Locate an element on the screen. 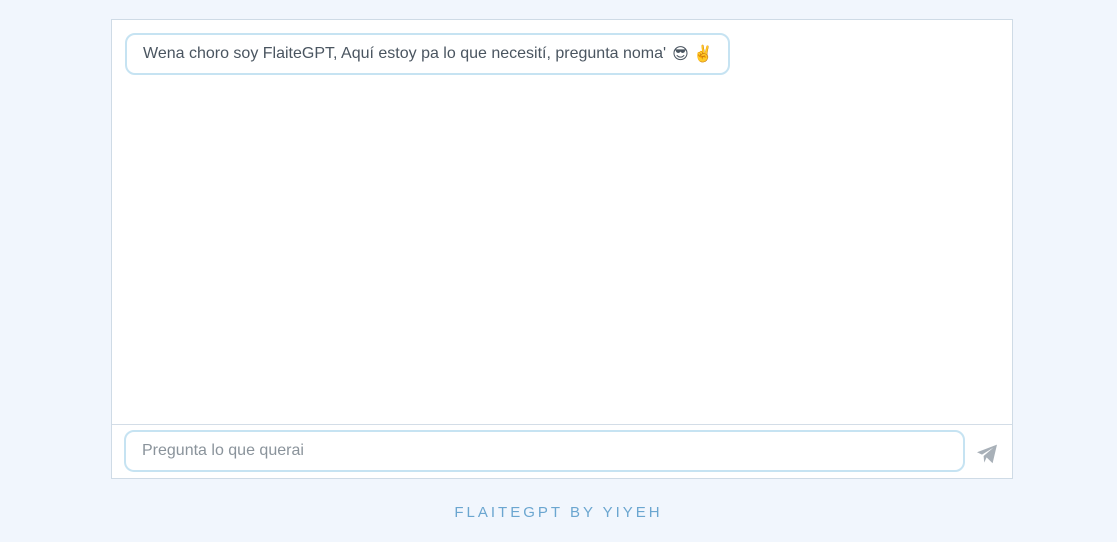 This screenshot has height=542, width=1117. footer-credit: FLAITEGPT BY YIYEH is located at coordinates (558, 512).